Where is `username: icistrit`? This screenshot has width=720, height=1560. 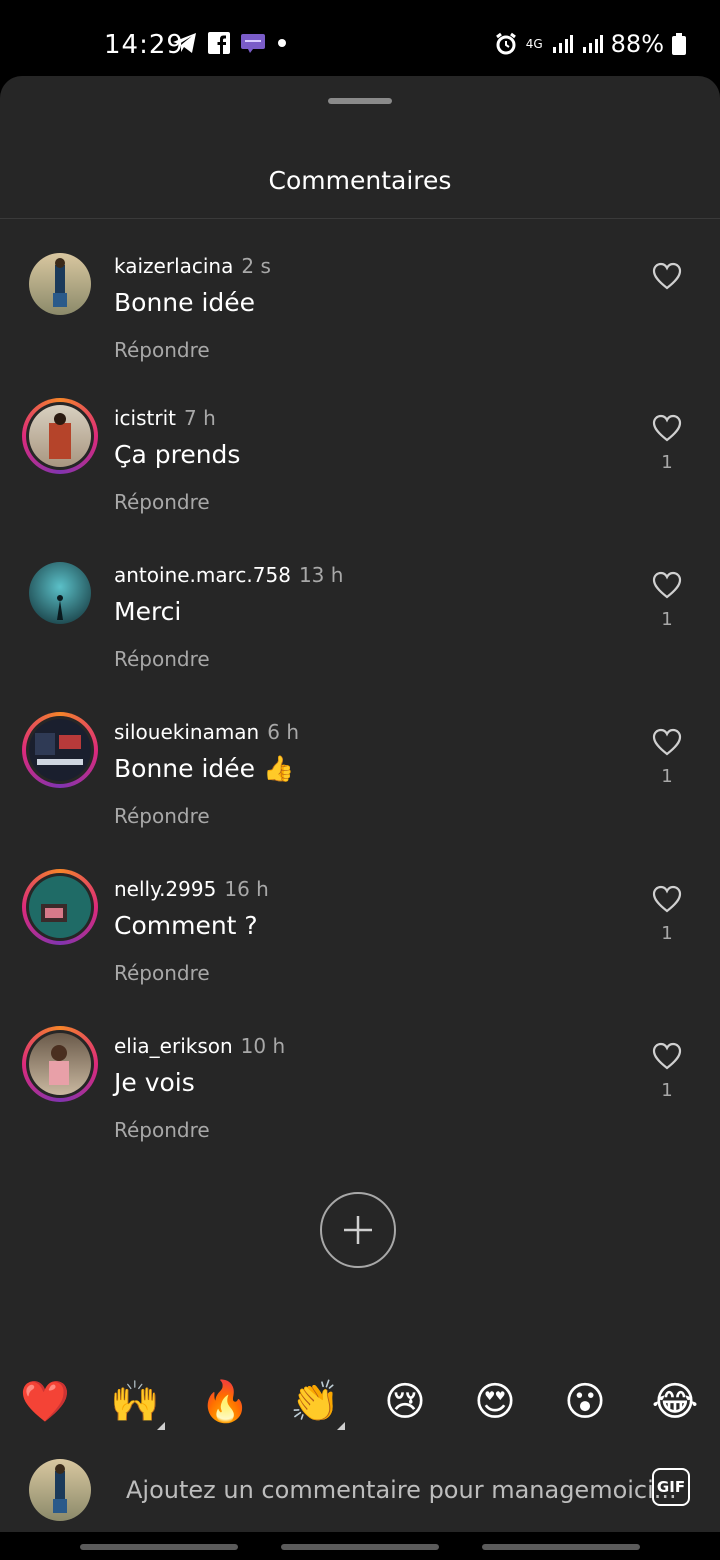 username: icistrit is located at coordinates (145, 418).